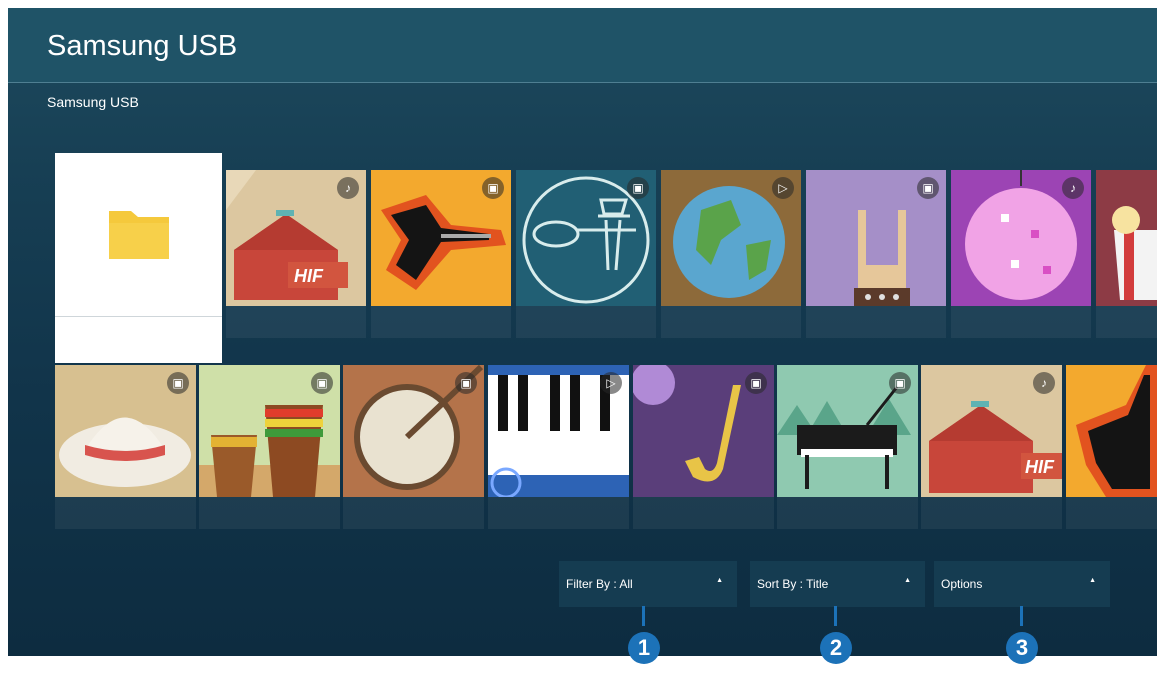  I want to click on options-dropdown: Options ▲, so click(1022, 584).